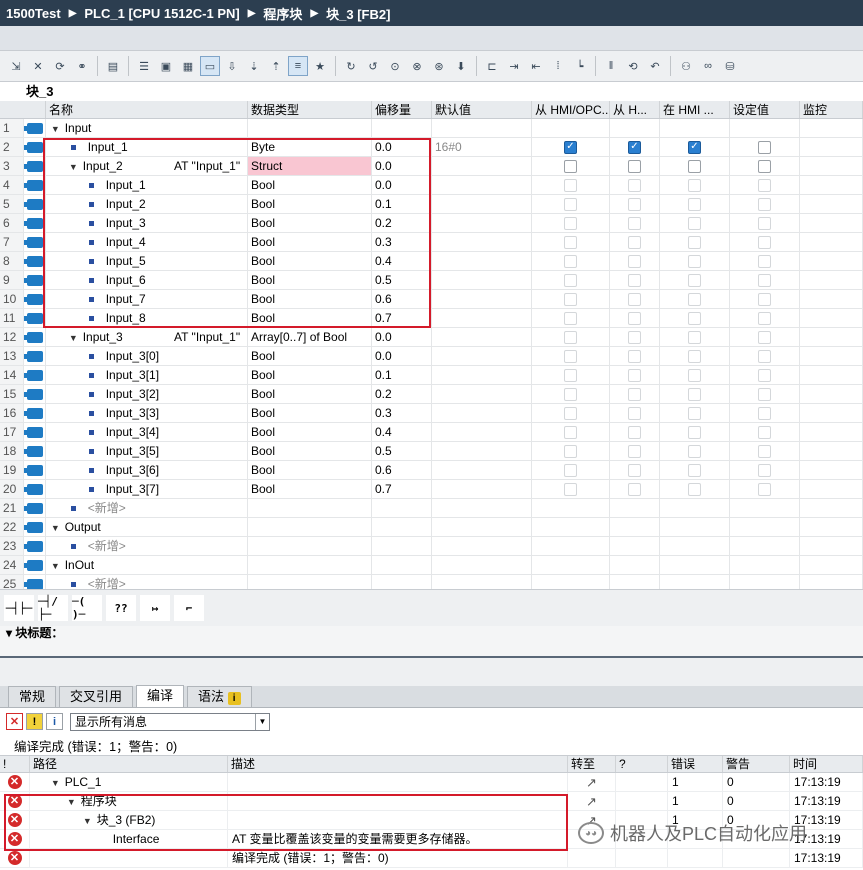 This screenshot has height=870, width=863. Describe the element at coordinates (320, 66) in the screenshot. I see `favorites-icon: ★` at that location.